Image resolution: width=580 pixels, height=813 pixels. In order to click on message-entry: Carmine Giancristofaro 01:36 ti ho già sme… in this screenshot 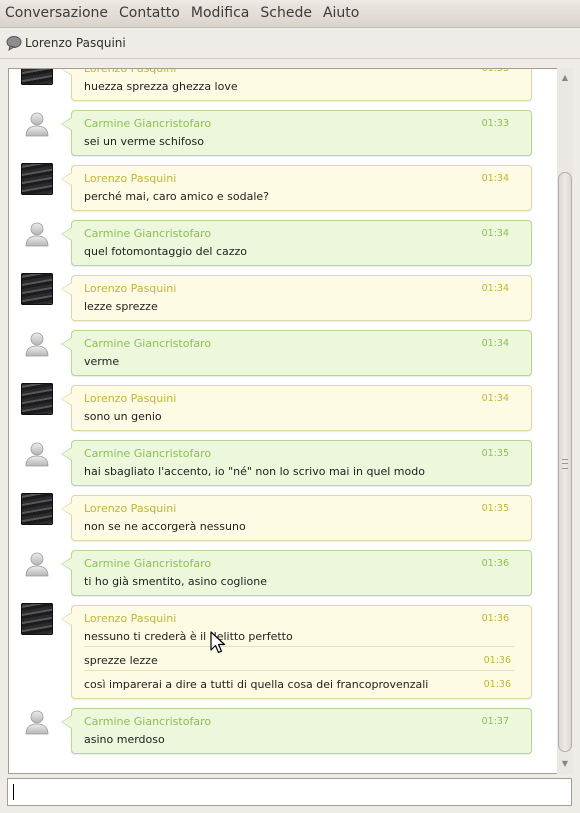, I will do `click(283, 572)`.